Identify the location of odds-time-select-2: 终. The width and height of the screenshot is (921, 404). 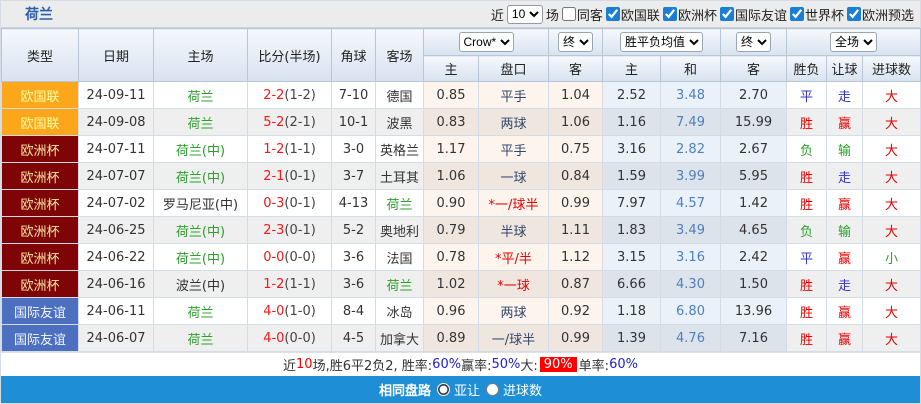
(753, 42).